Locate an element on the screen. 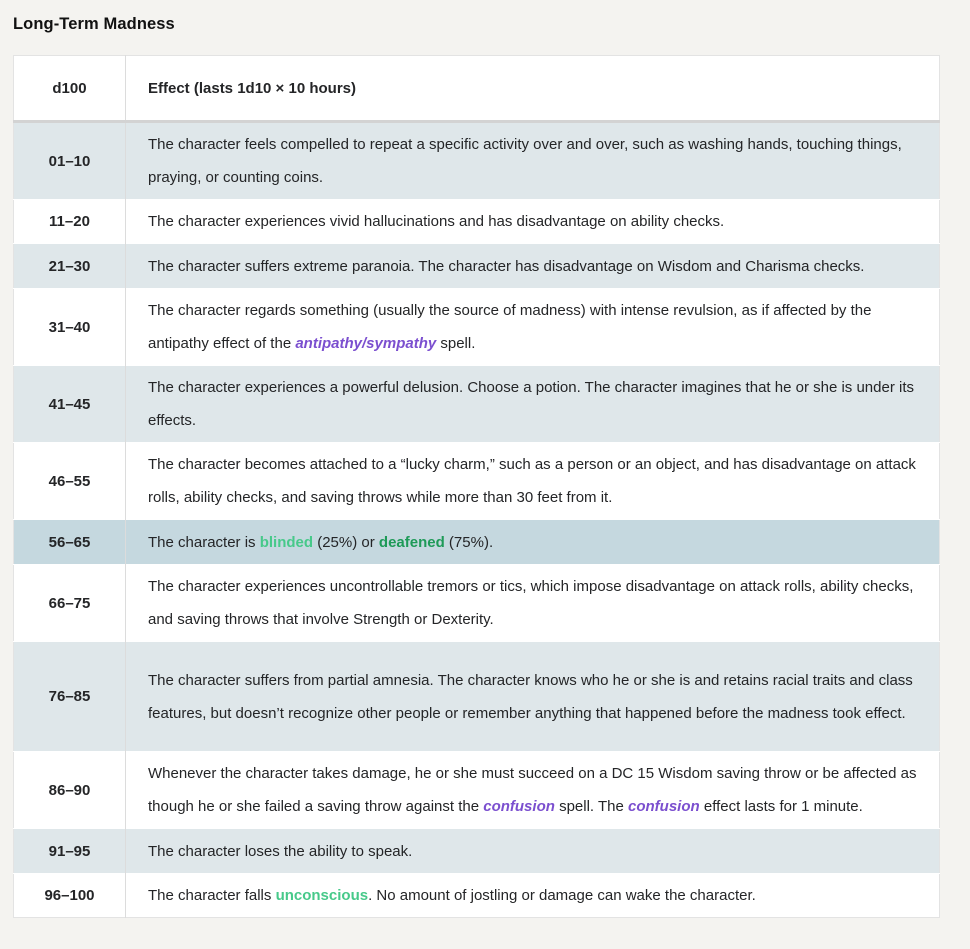 This screenshot has height=949, width=970. roll-range: 56–65 is located at coordinates (69, 542).